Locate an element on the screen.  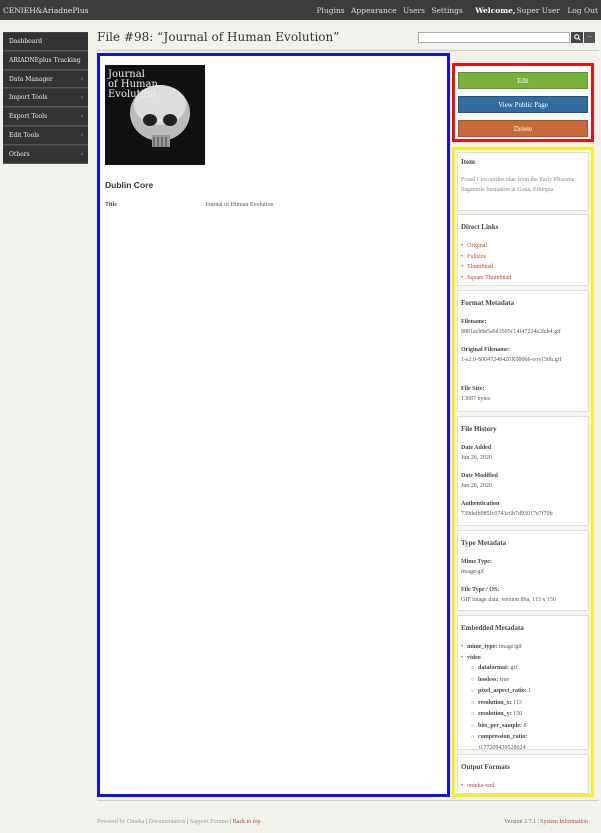
view-public-page-button: View Public Page is located at coordinates (523, 104).